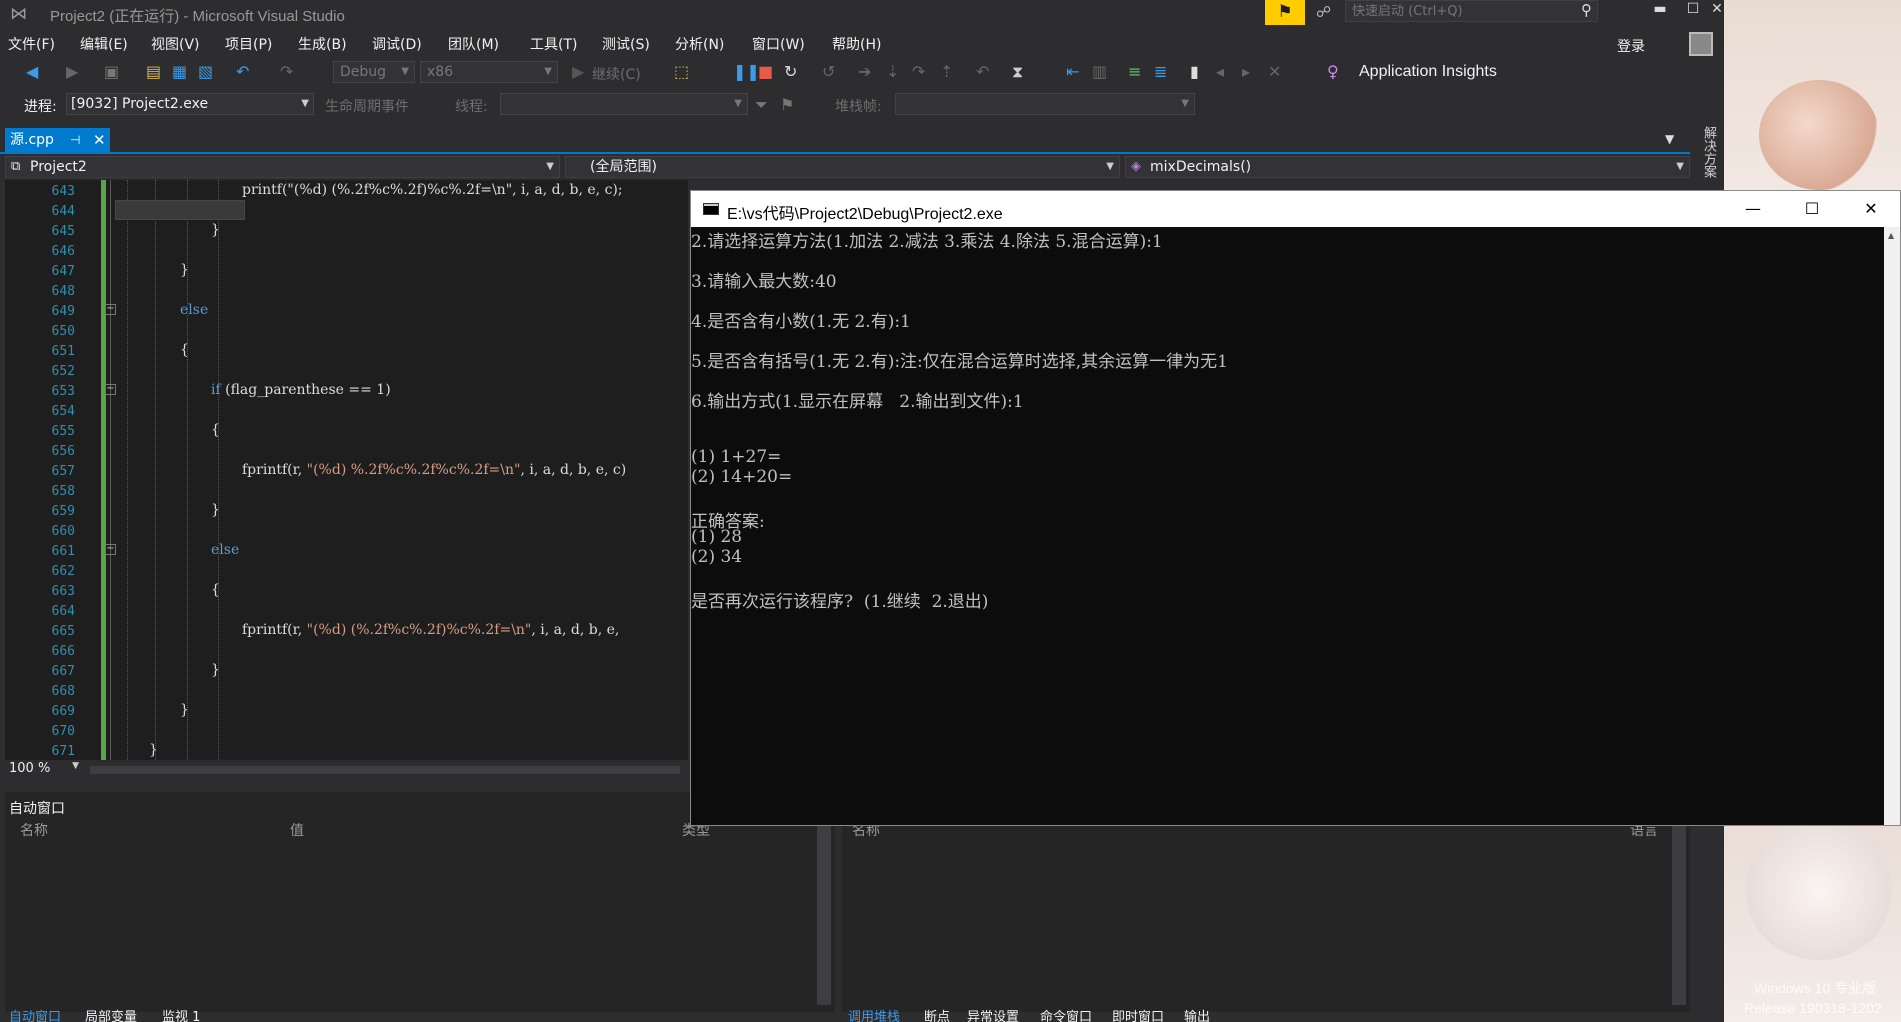  Describe the element at coordinates (1586, 10) in the screenshot. I see `search-icon: ⚲` at that location.